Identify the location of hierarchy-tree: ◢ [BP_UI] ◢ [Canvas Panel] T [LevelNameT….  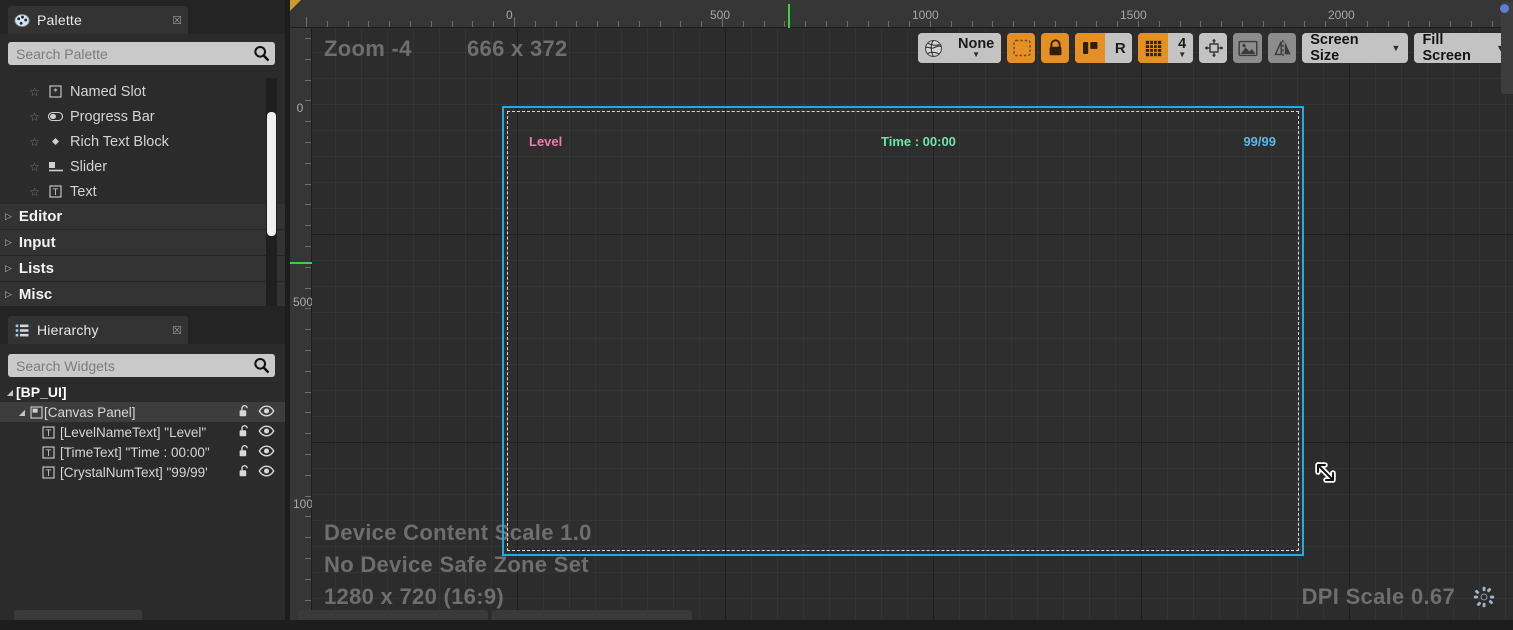
(142, 432).